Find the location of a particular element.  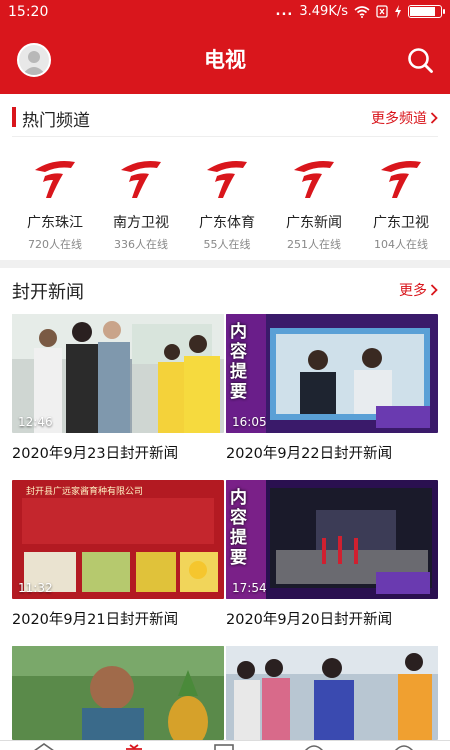

section-accent-bar is located at coordinates (14, 117).